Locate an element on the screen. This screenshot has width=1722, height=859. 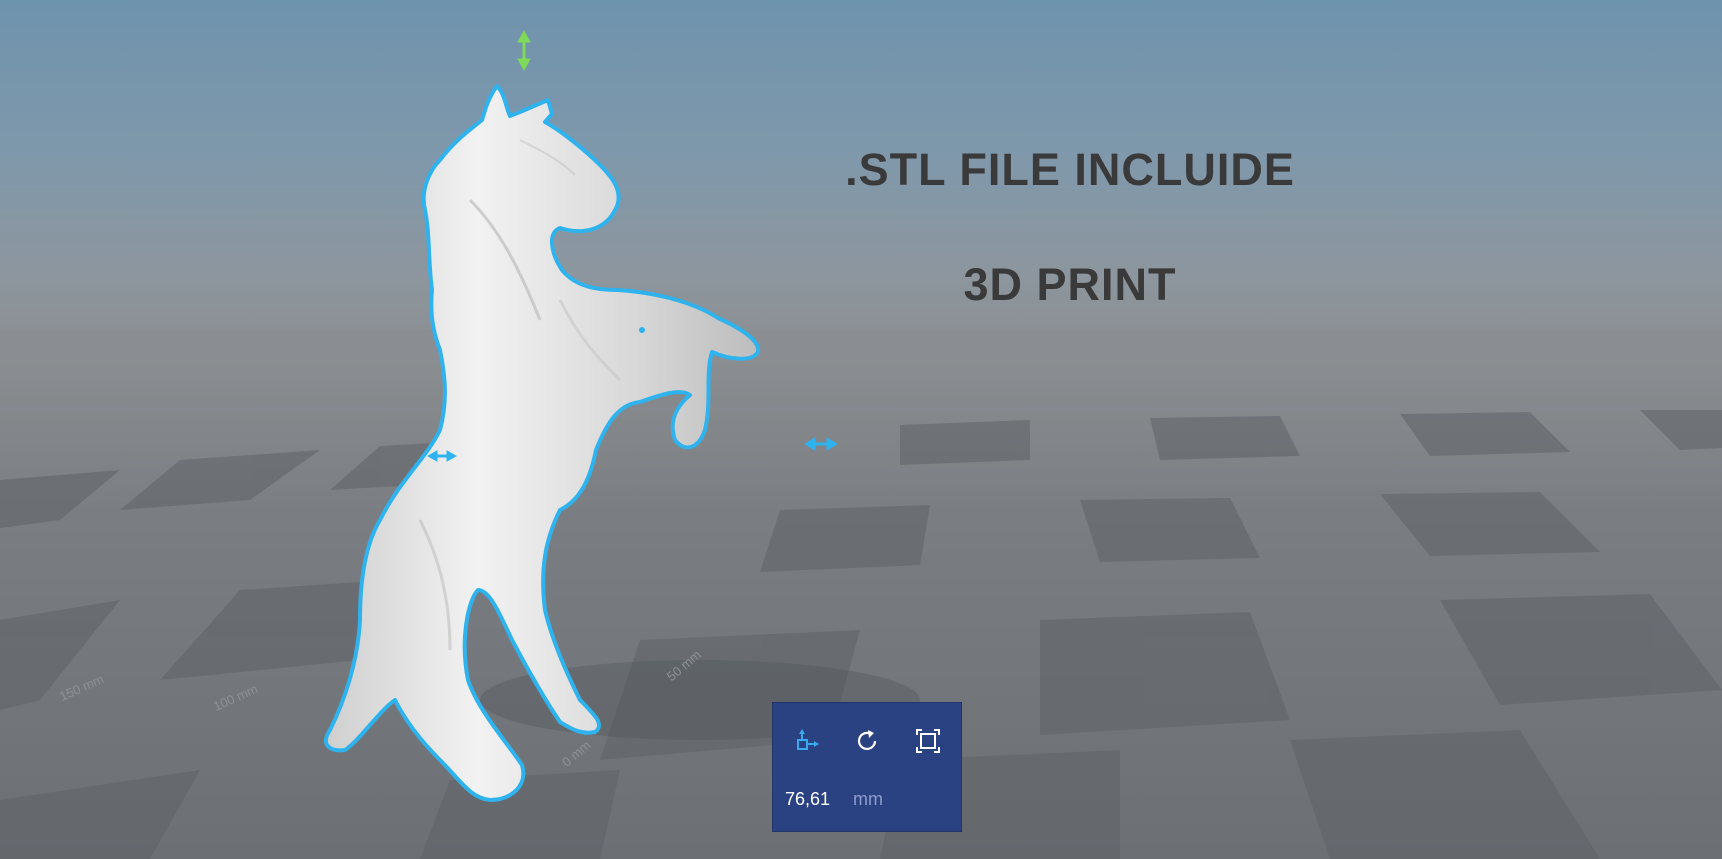
headline-line-2: 3D PRINT is located at coordinates (1070, 284).